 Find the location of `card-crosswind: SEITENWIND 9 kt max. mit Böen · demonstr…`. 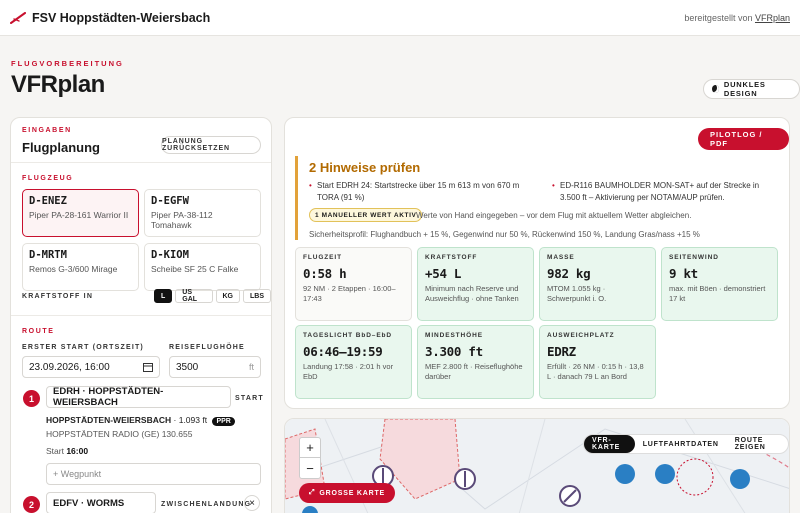

card-crosswind: SEITENWIND 9 kt max. mit Böen · demonstr… is located at coordinates (719, 284).